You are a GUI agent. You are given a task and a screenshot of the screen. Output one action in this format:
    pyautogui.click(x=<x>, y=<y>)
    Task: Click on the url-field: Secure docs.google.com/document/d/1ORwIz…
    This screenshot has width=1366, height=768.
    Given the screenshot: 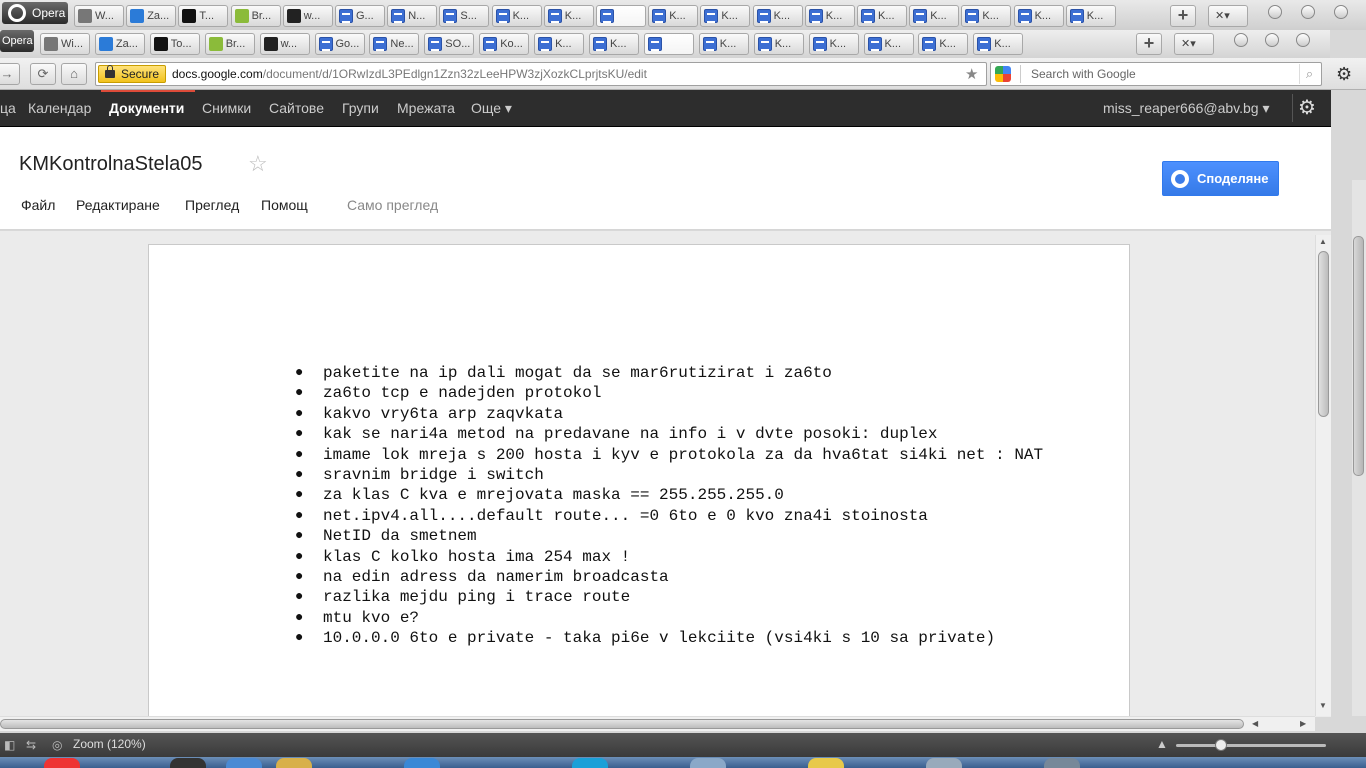 What is the action you would take?
    pyautogui.click(x=541, y=74)
    